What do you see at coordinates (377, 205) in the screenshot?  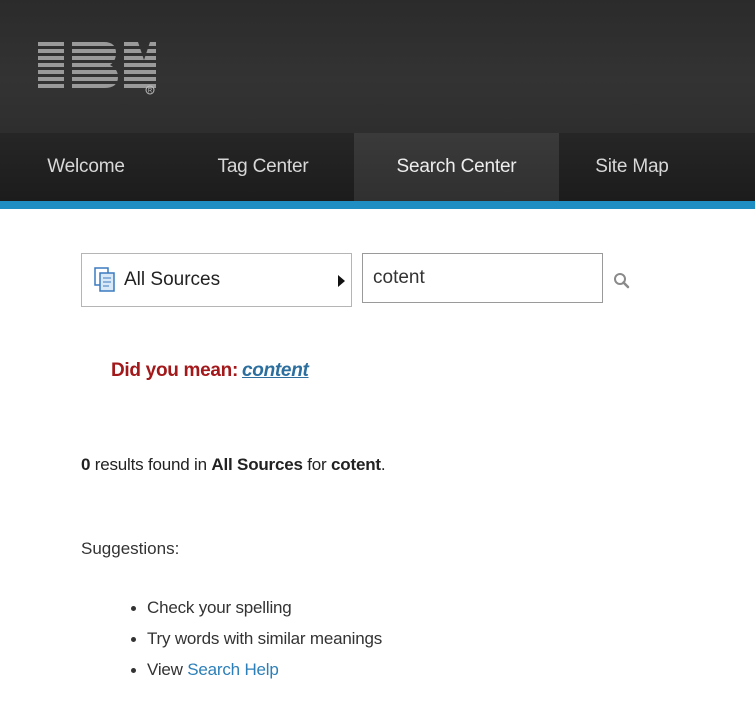 I see `nav-accent-bar` at bounding box center [377, 205].